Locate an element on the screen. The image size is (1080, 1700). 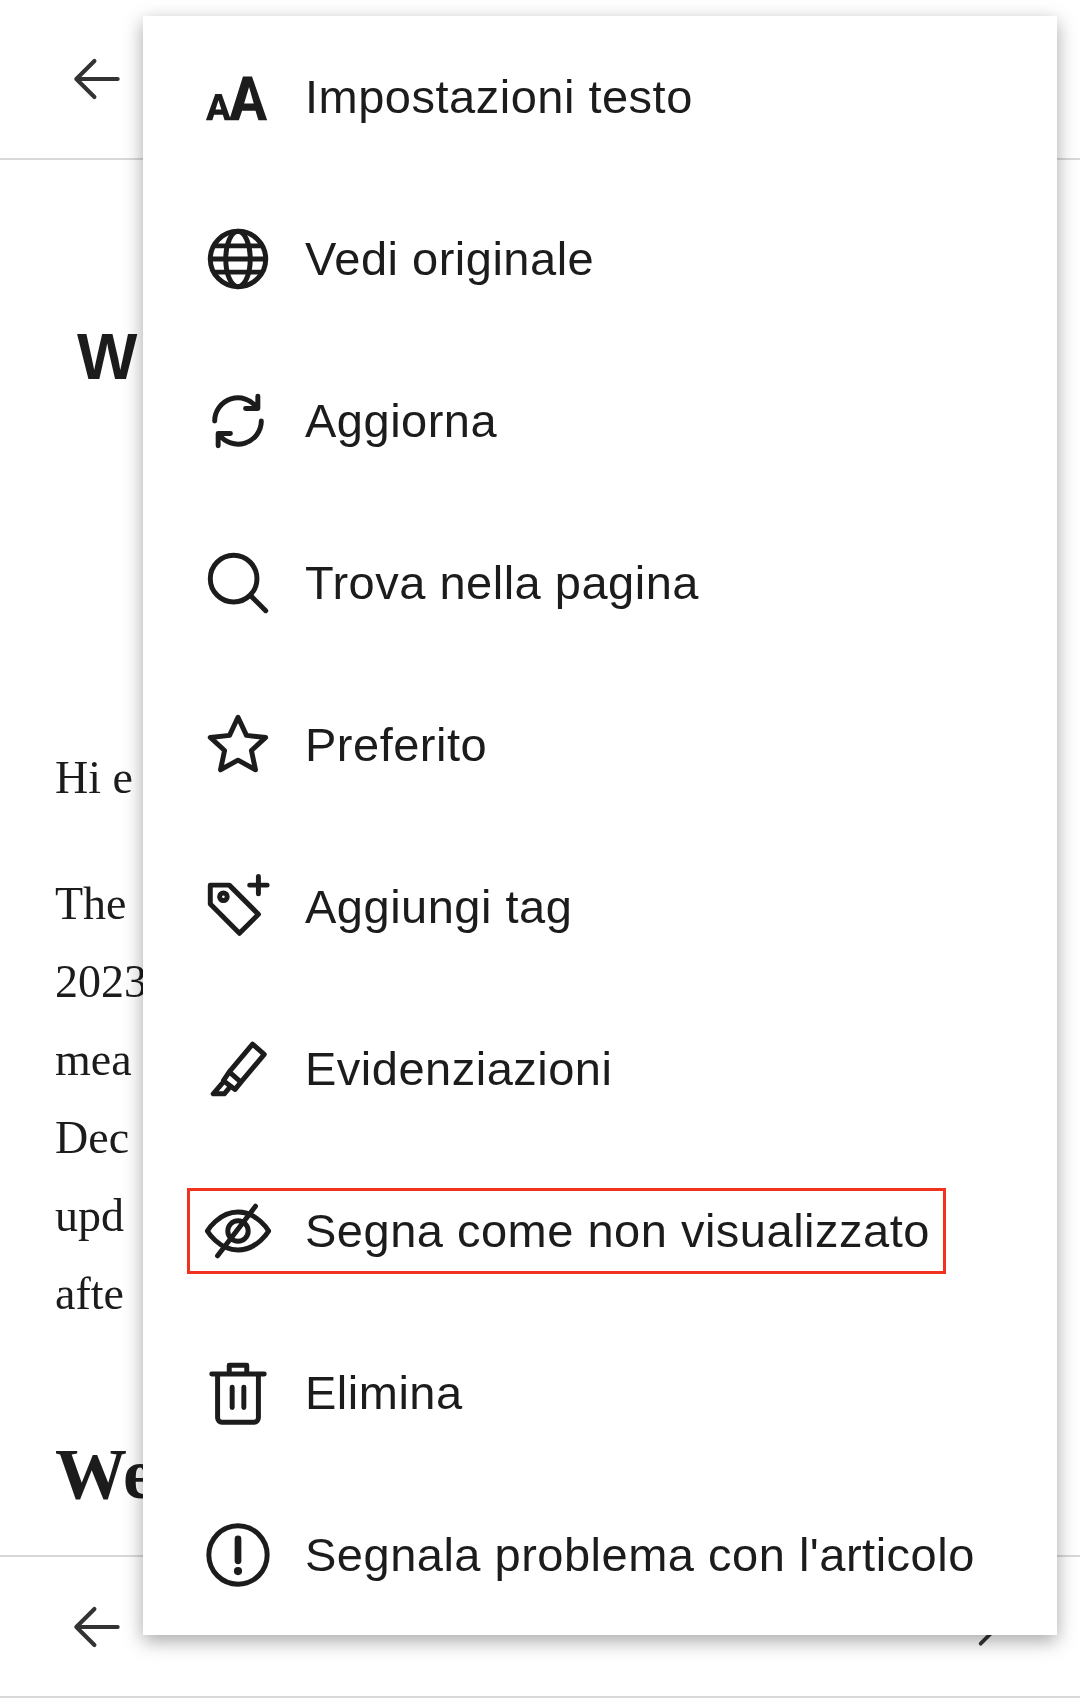
menu-item: Aggiungi tag is located at coordinates (388, 907).